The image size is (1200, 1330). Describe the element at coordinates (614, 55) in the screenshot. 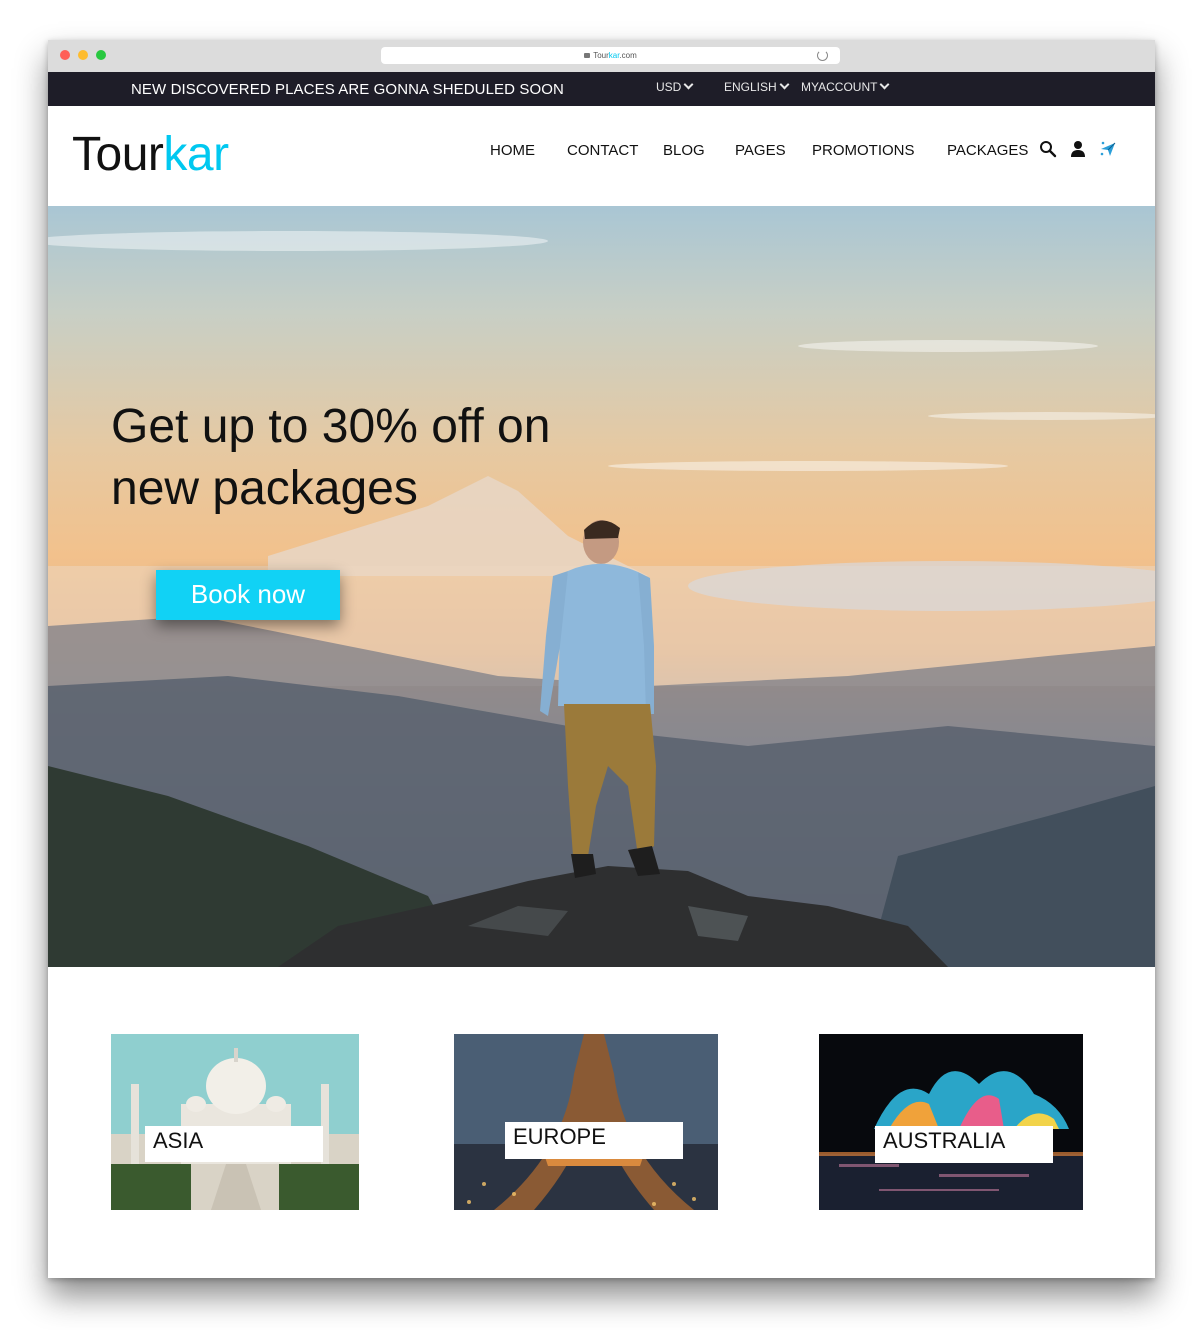

I see `url-domain-accent: kar` at that location.